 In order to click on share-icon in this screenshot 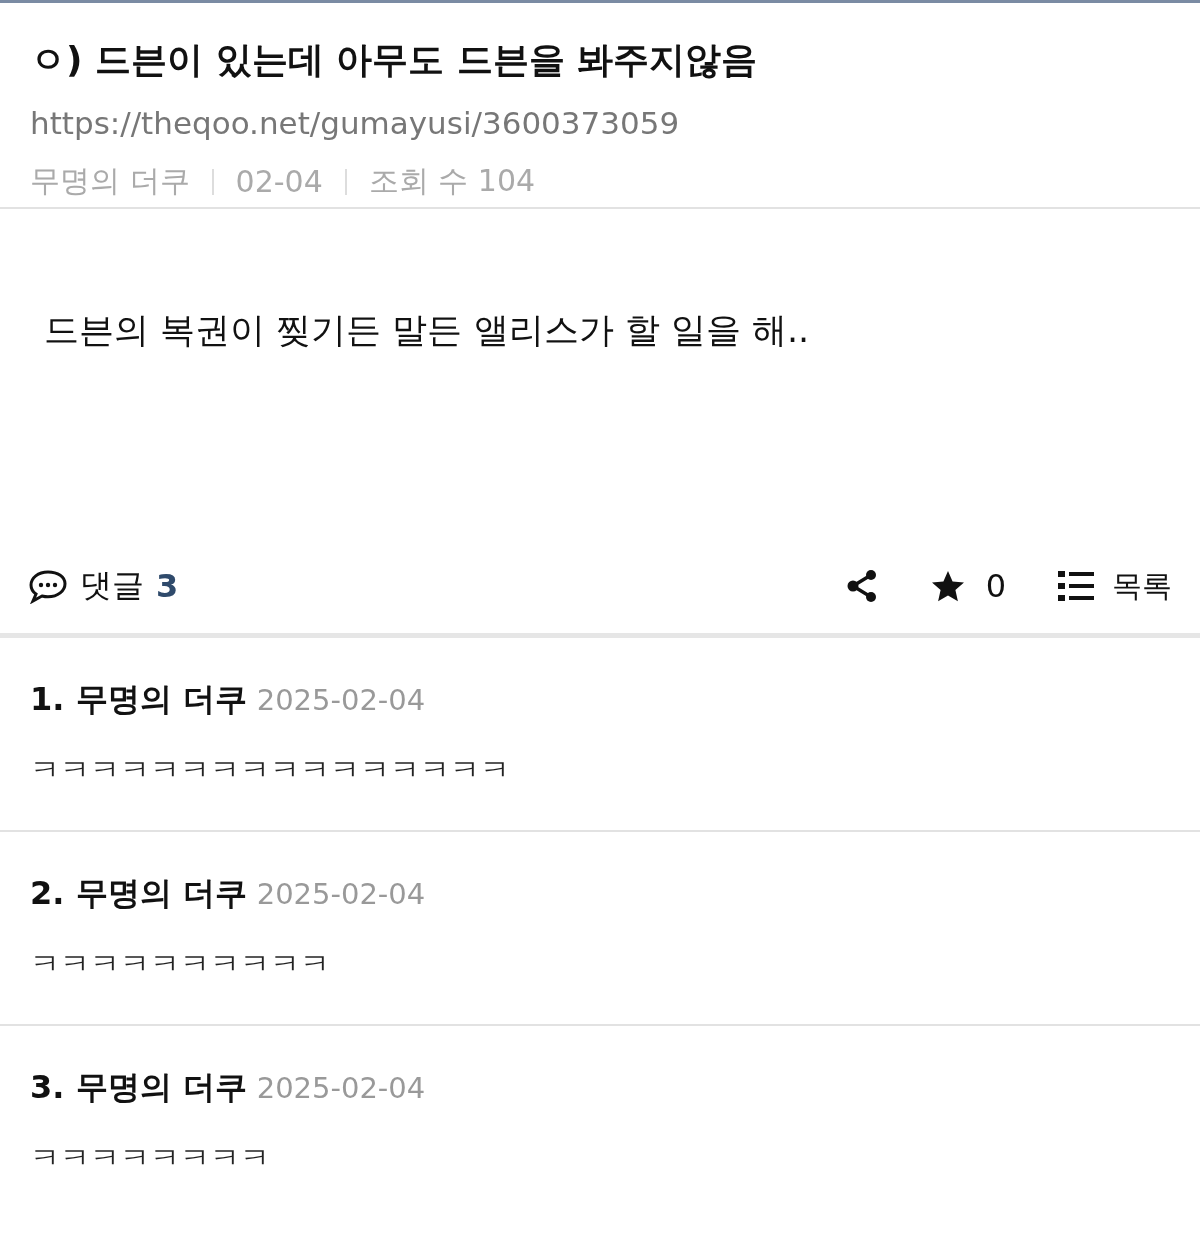, I will do `click(861, 586)`.